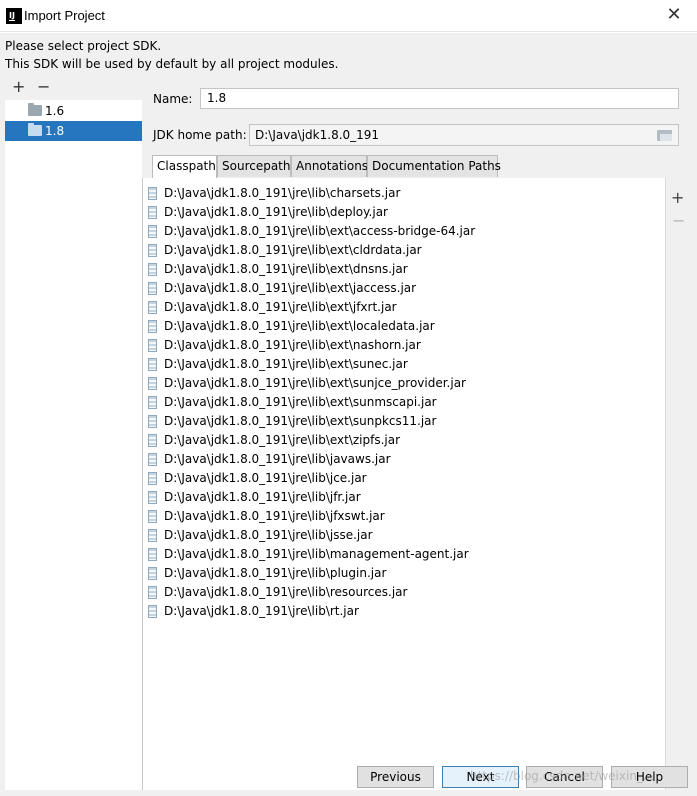 The height and width of the screenshot is (796, 697). What do you see at coordinates (403, 573) in the screenshot?
I see `classpath-row: D:\Java\jdk1.8.0_191\jre\lib\plugin.jar` at bounding box center [403, 573].